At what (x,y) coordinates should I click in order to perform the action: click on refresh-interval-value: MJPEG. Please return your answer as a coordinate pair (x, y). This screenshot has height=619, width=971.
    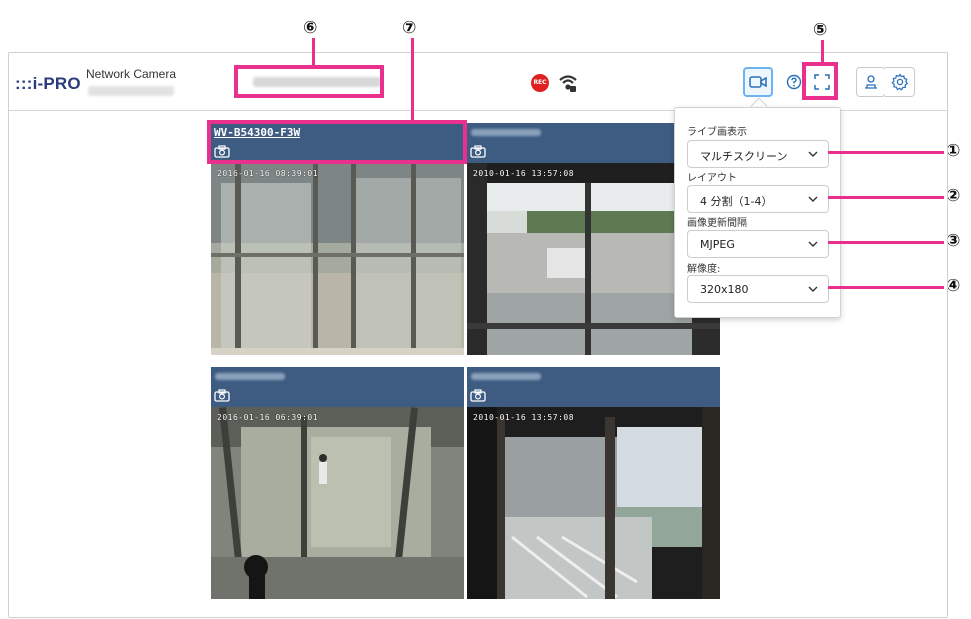
    Looking at the image, I should click on (717, 244).